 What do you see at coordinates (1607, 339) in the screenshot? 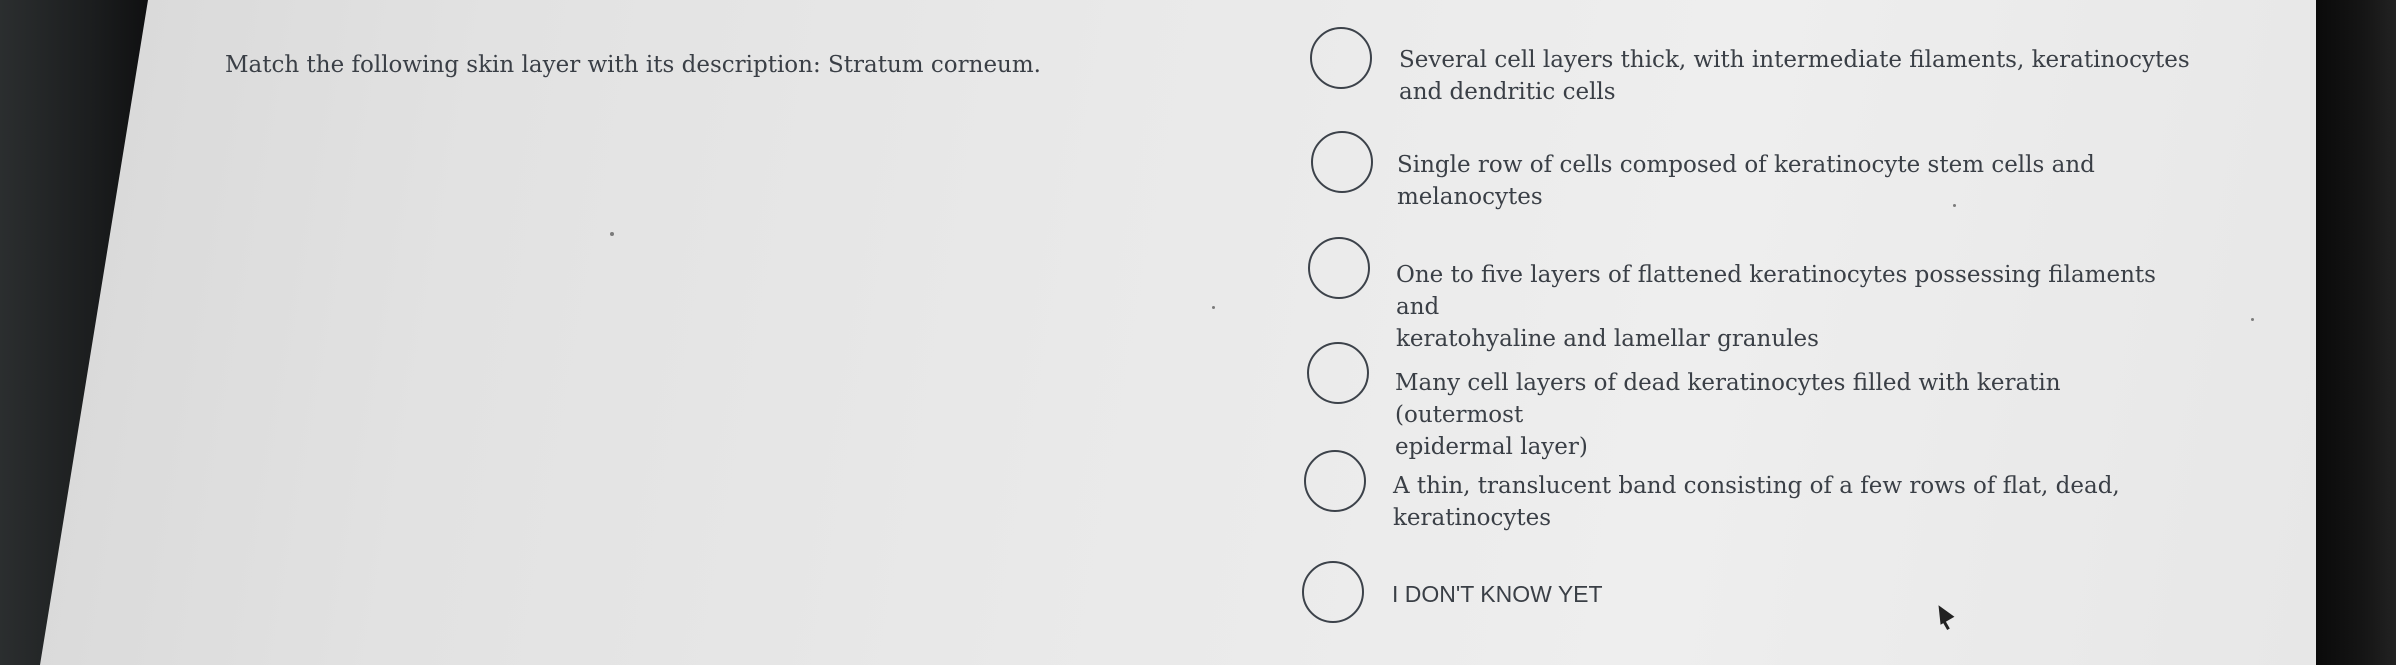
I see `option-3-line-2: keratohyaline and lamellar granules` at bounding box center [1607, 339].